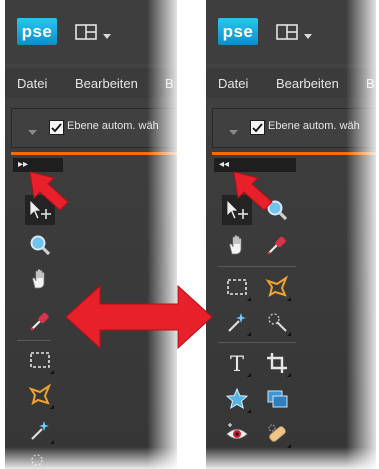 The height and width of the screenshot is (469, 379). Describe the element at coordinates (38, 165) in the screenshot. I see `toolbox-header: ▸▸` at that location.